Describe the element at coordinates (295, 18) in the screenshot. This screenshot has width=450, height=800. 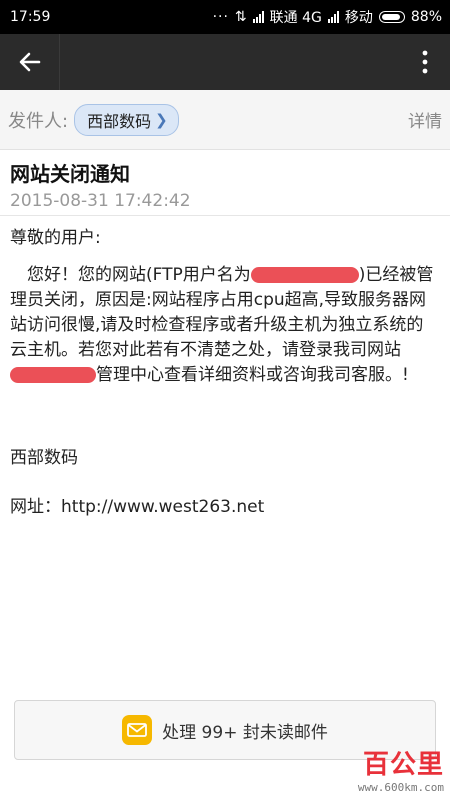
I see `carrier-1: 联通 4G` at that location.